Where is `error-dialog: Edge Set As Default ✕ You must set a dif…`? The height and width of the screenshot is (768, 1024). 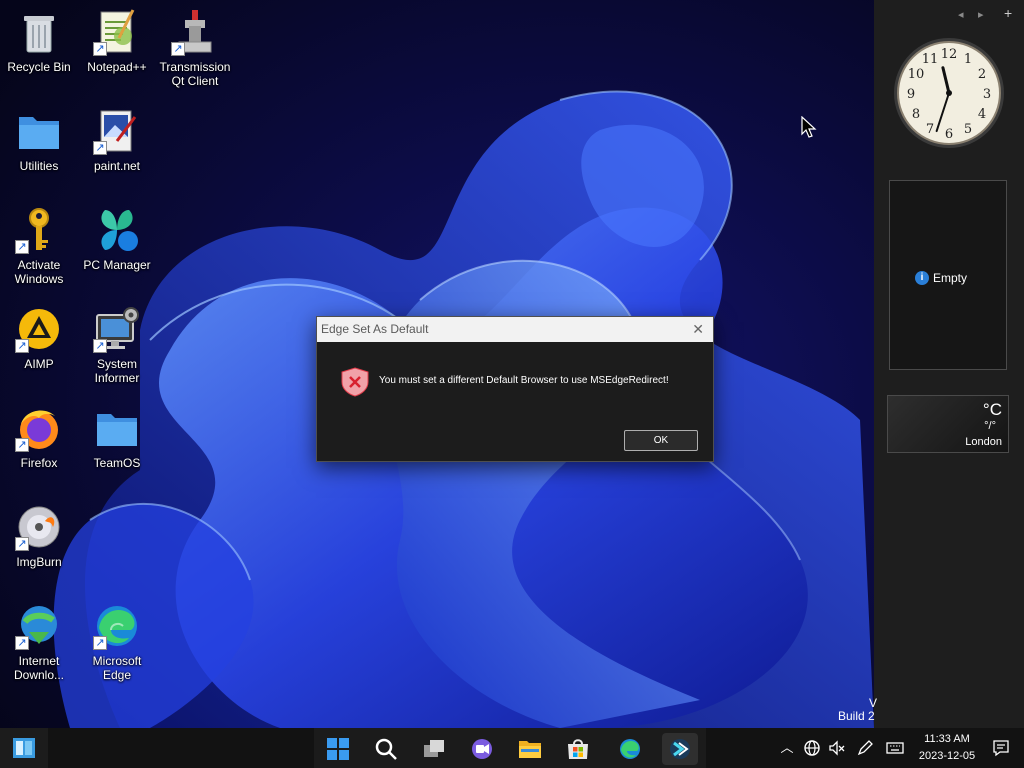 error-dialog: Edge Set As Default ✕ You must set a dif… is located at coordinates (515, 389).